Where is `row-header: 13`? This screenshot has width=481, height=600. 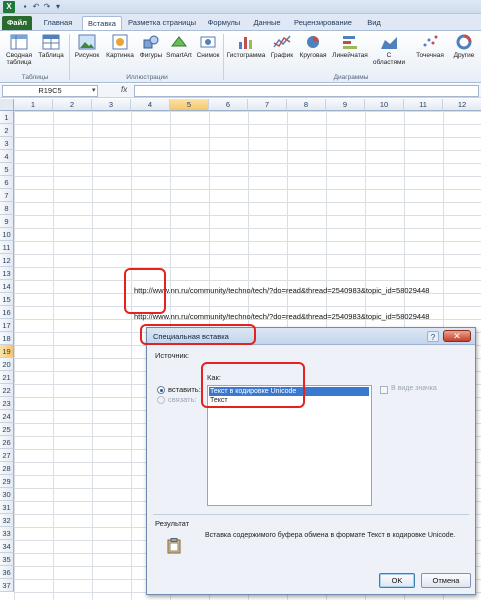
row-header: 13 is located at coordinates (7, 273).